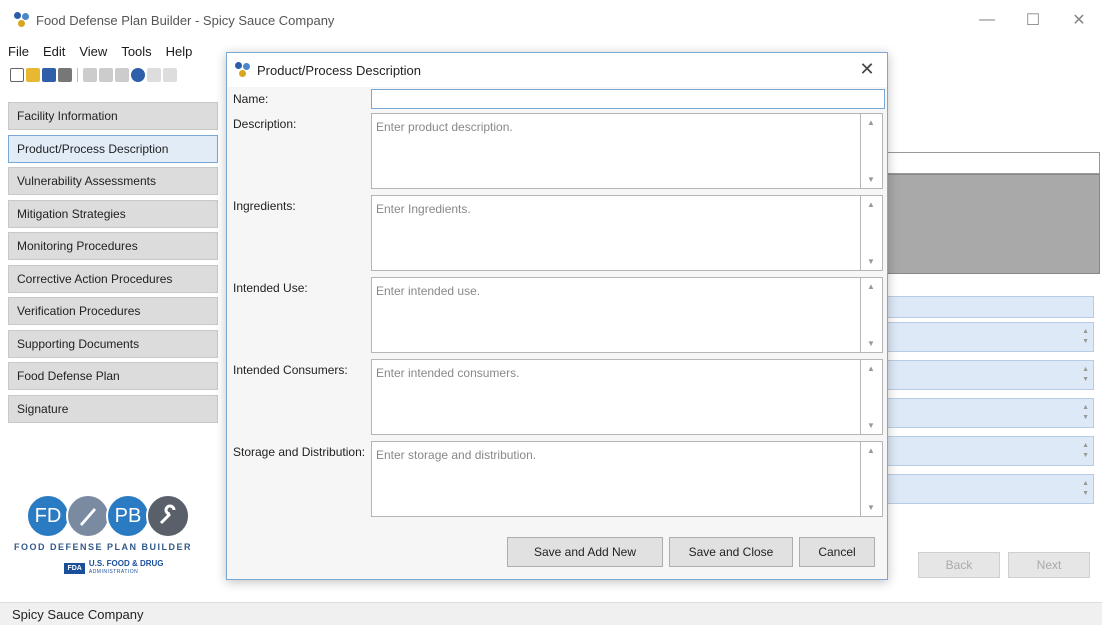 The image size is (1102, 625). I want to click on intended-consumers-textarea, so click(616, 397).